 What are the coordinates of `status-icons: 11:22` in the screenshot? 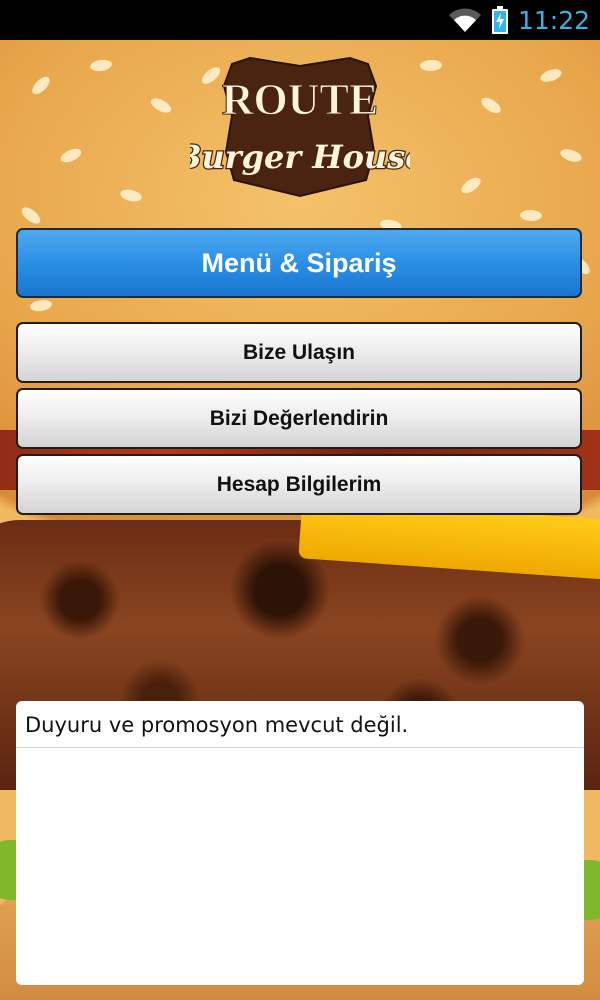 It's located at (519, 20).